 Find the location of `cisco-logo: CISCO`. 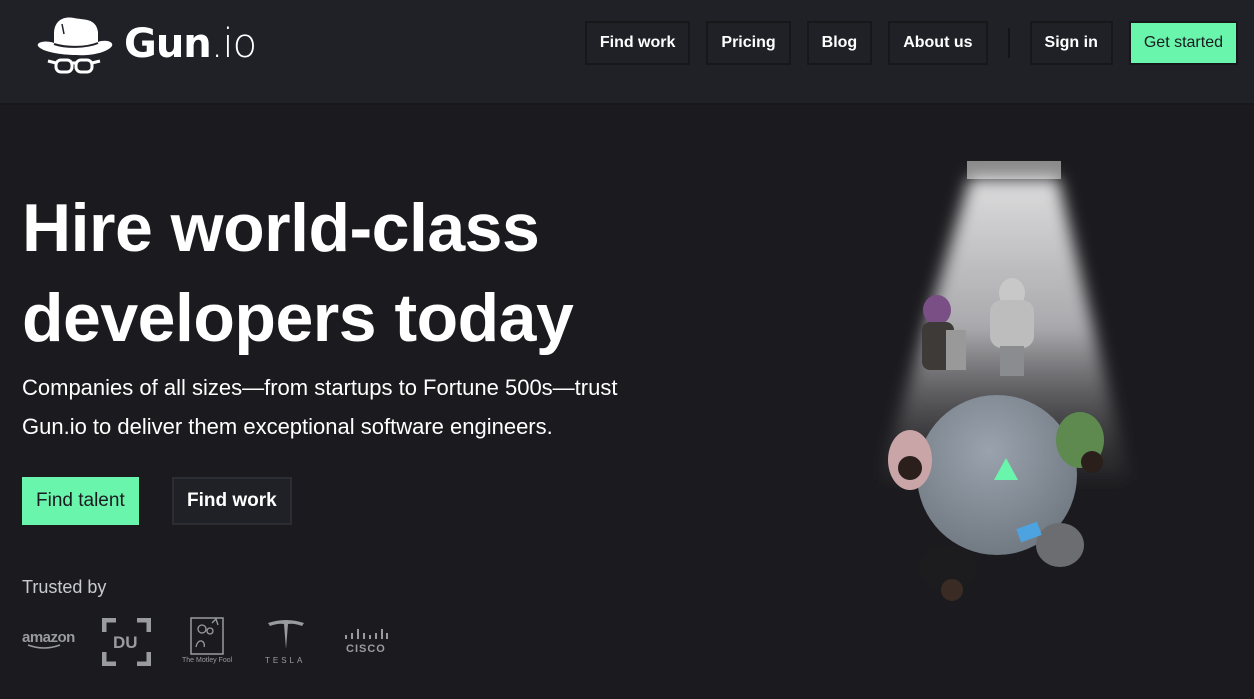

cisco-logo: CISCO is located at coordinates (367, 645).